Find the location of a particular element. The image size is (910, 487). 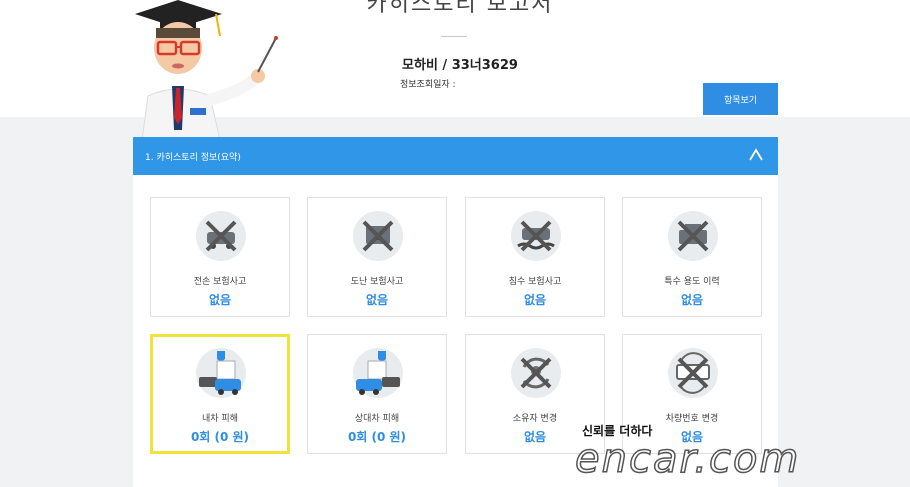

card-flood: 침수 보험사고 없음 is located at coordinates (535, 257).